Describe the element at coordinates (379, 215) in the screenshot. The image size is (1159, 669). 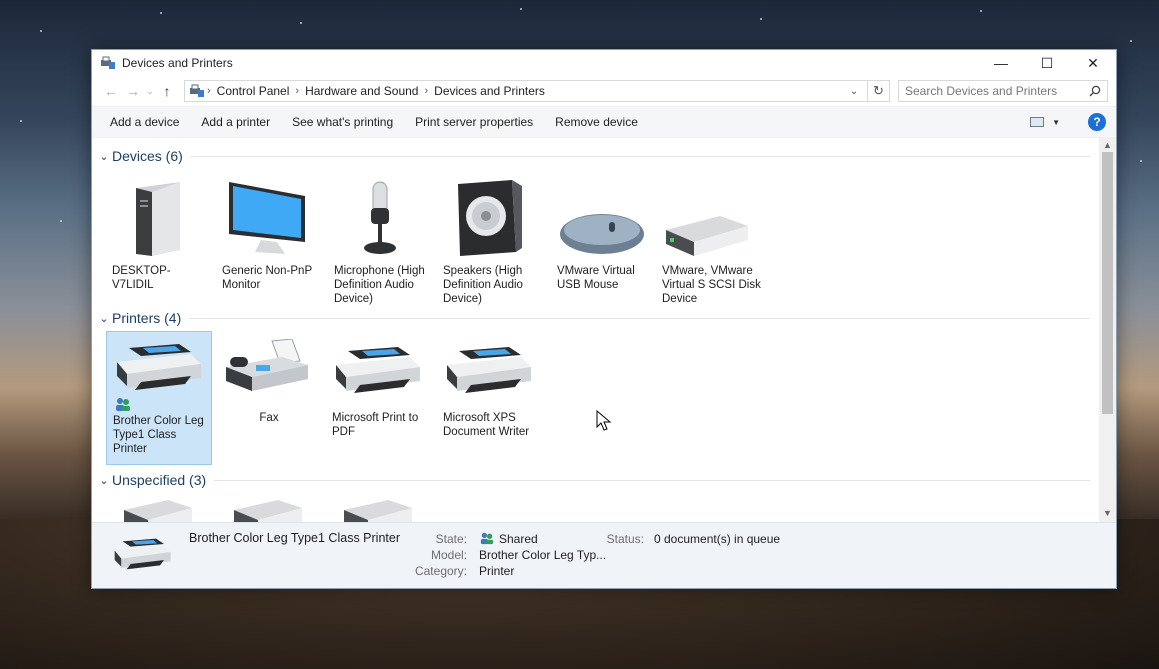
I see `microphone-icon` at that location.